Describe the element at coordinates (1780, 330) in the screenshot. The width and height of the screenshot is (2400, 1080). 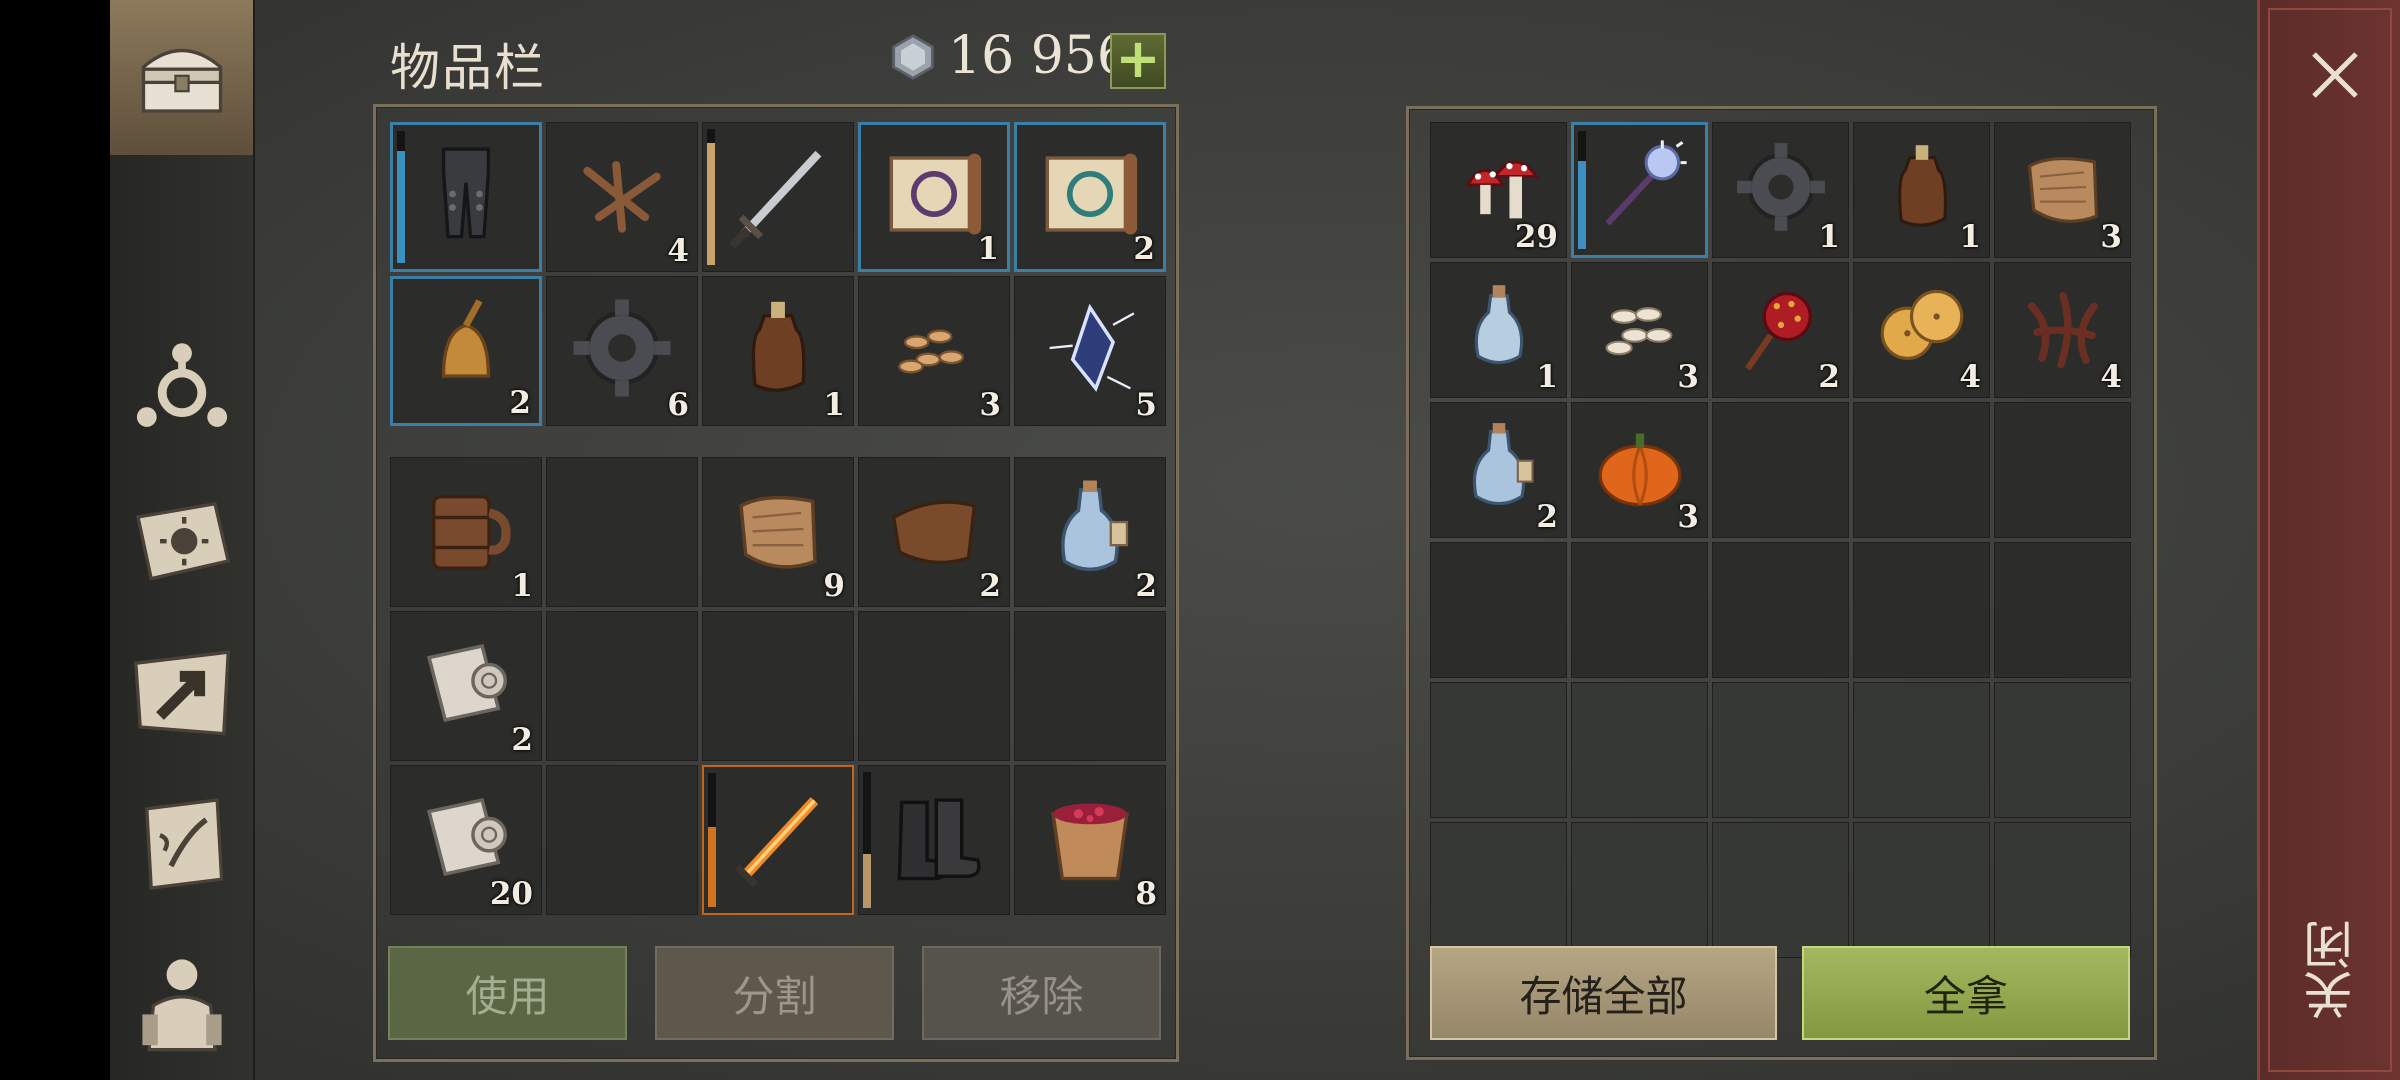
I see `candy-apple-slot: 2` at that location.